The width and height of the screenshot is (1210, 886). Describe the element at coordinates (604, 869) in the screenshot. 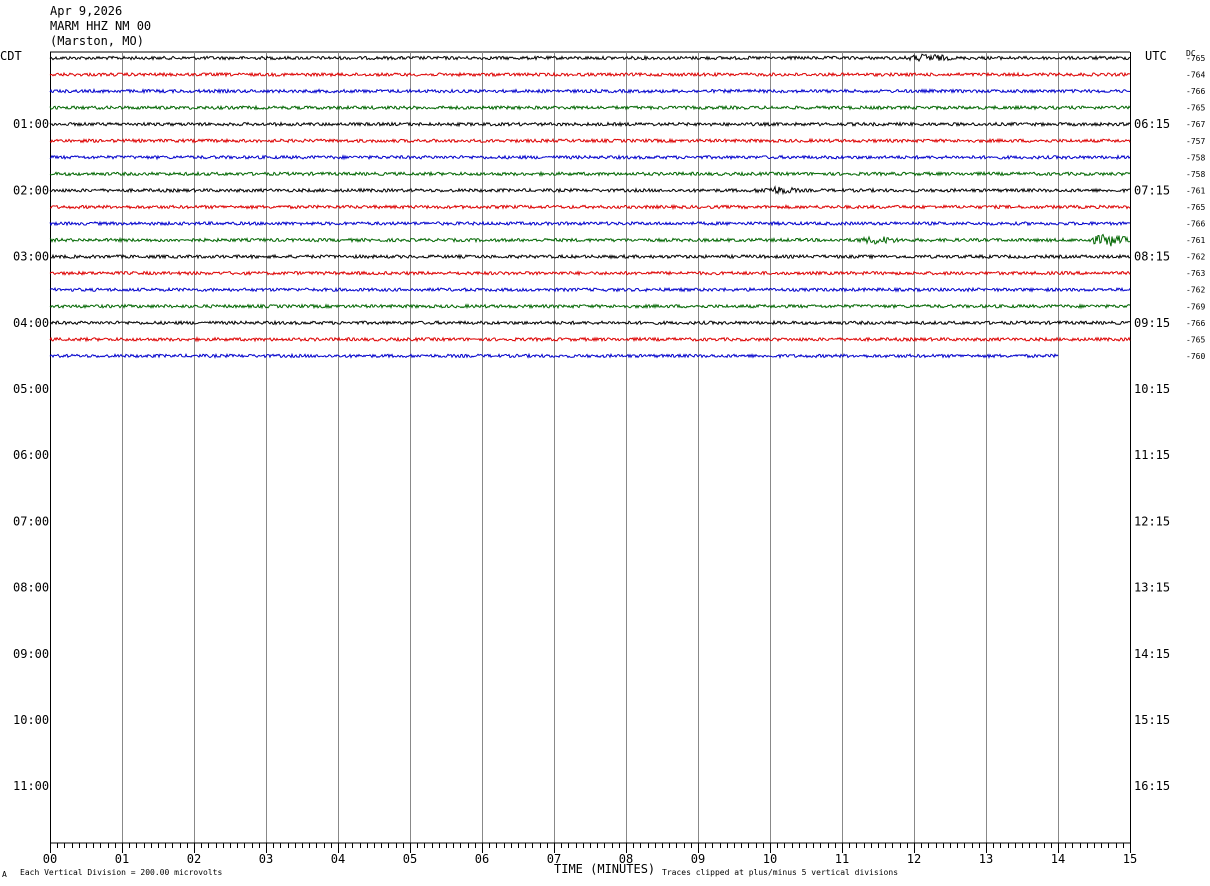

I see `x-axis-title: TIME (MINUTES)` at that location.